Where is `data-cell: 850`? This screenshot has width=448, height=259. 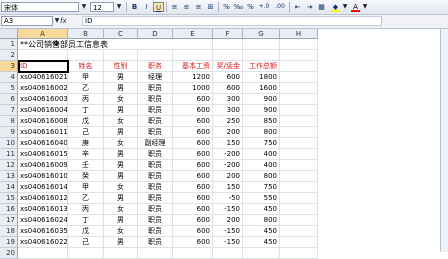
data-cell: 850 is located at coordinates (261, 121).